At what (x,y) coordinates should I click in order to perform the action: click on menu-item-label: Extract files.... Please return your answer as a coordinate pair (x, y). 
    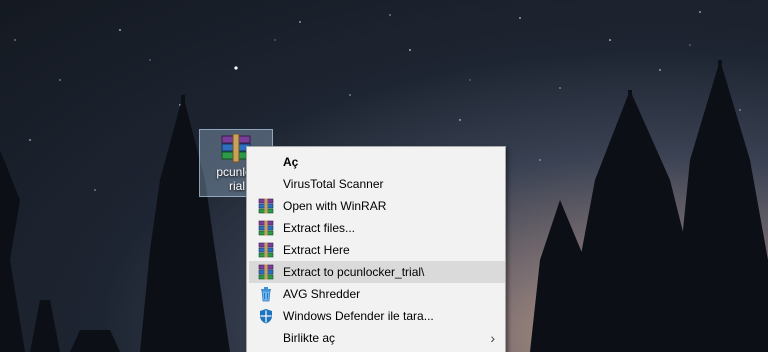
    Looking at the image, I should click on (319, 228).